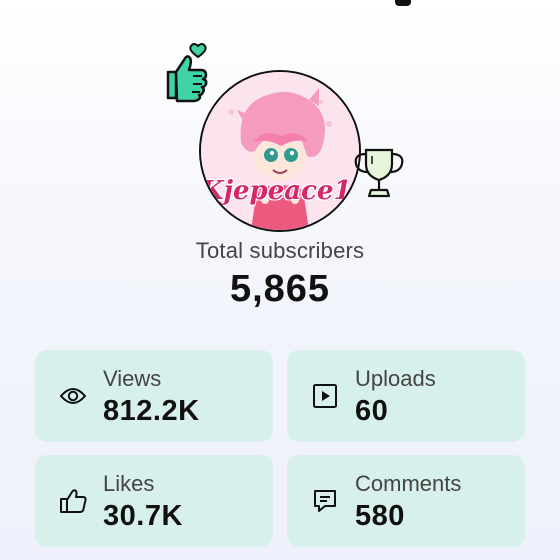 This screenshot has width=560, height=560. Describe the element at coordinates (280, 289) in the screenshot. I see `total-subscribers-value: 5,865` at that location.